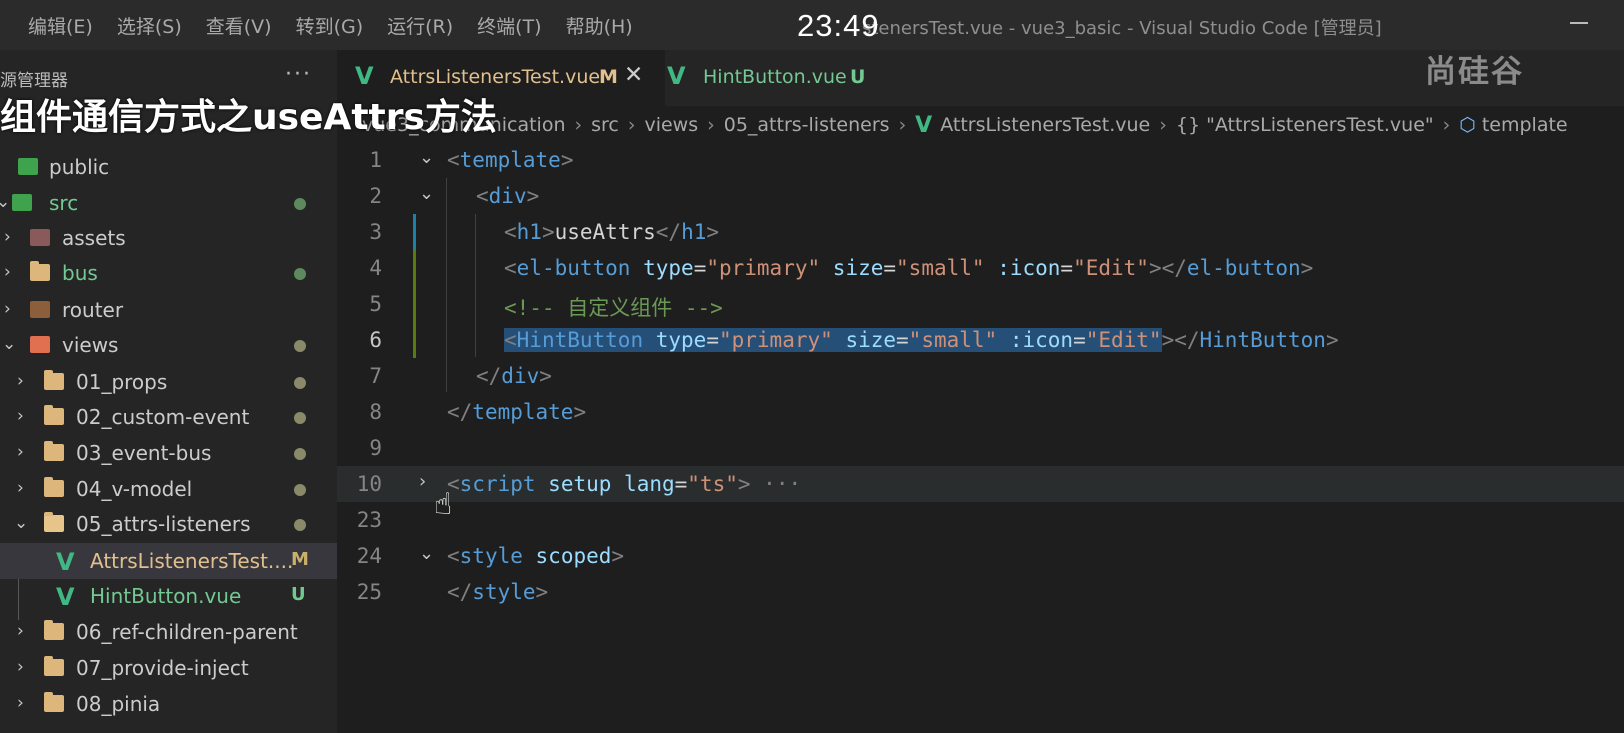 The image size is (1624, 733). Describe the element at coordinates (239, 25) in the screenshot. I see `menu-view: 查看(V)` at that location.